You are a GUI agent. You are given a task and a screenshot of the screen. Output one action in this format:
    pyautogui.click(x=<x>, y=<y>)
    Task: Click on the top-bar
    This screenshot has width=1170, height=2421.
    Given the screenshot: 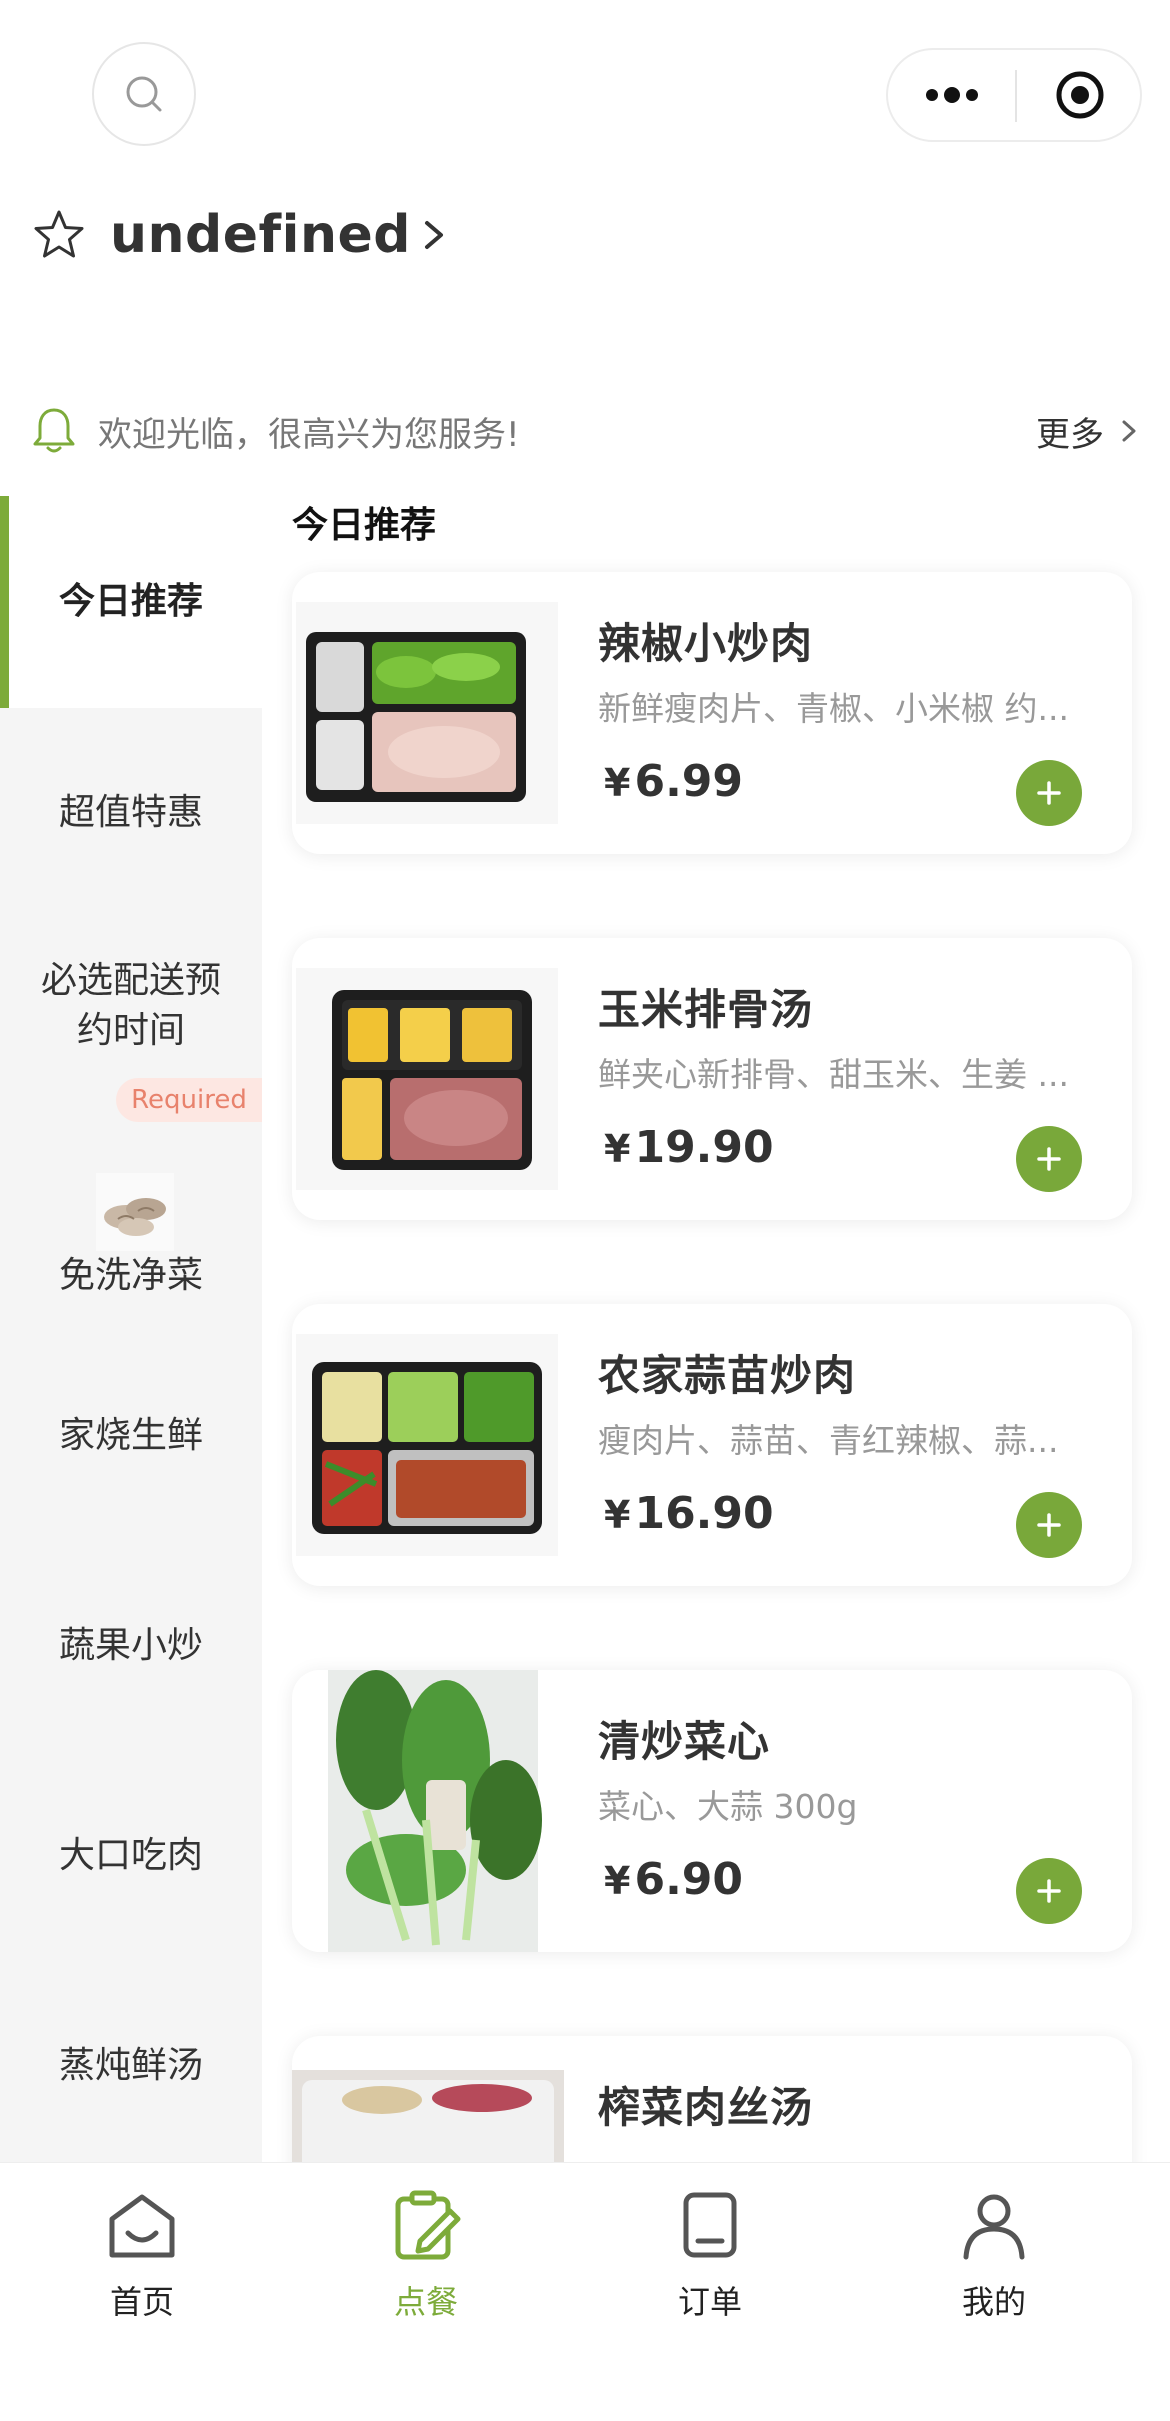 What is the action you would take?
    pyautogui.click(x=585, y=95)
    